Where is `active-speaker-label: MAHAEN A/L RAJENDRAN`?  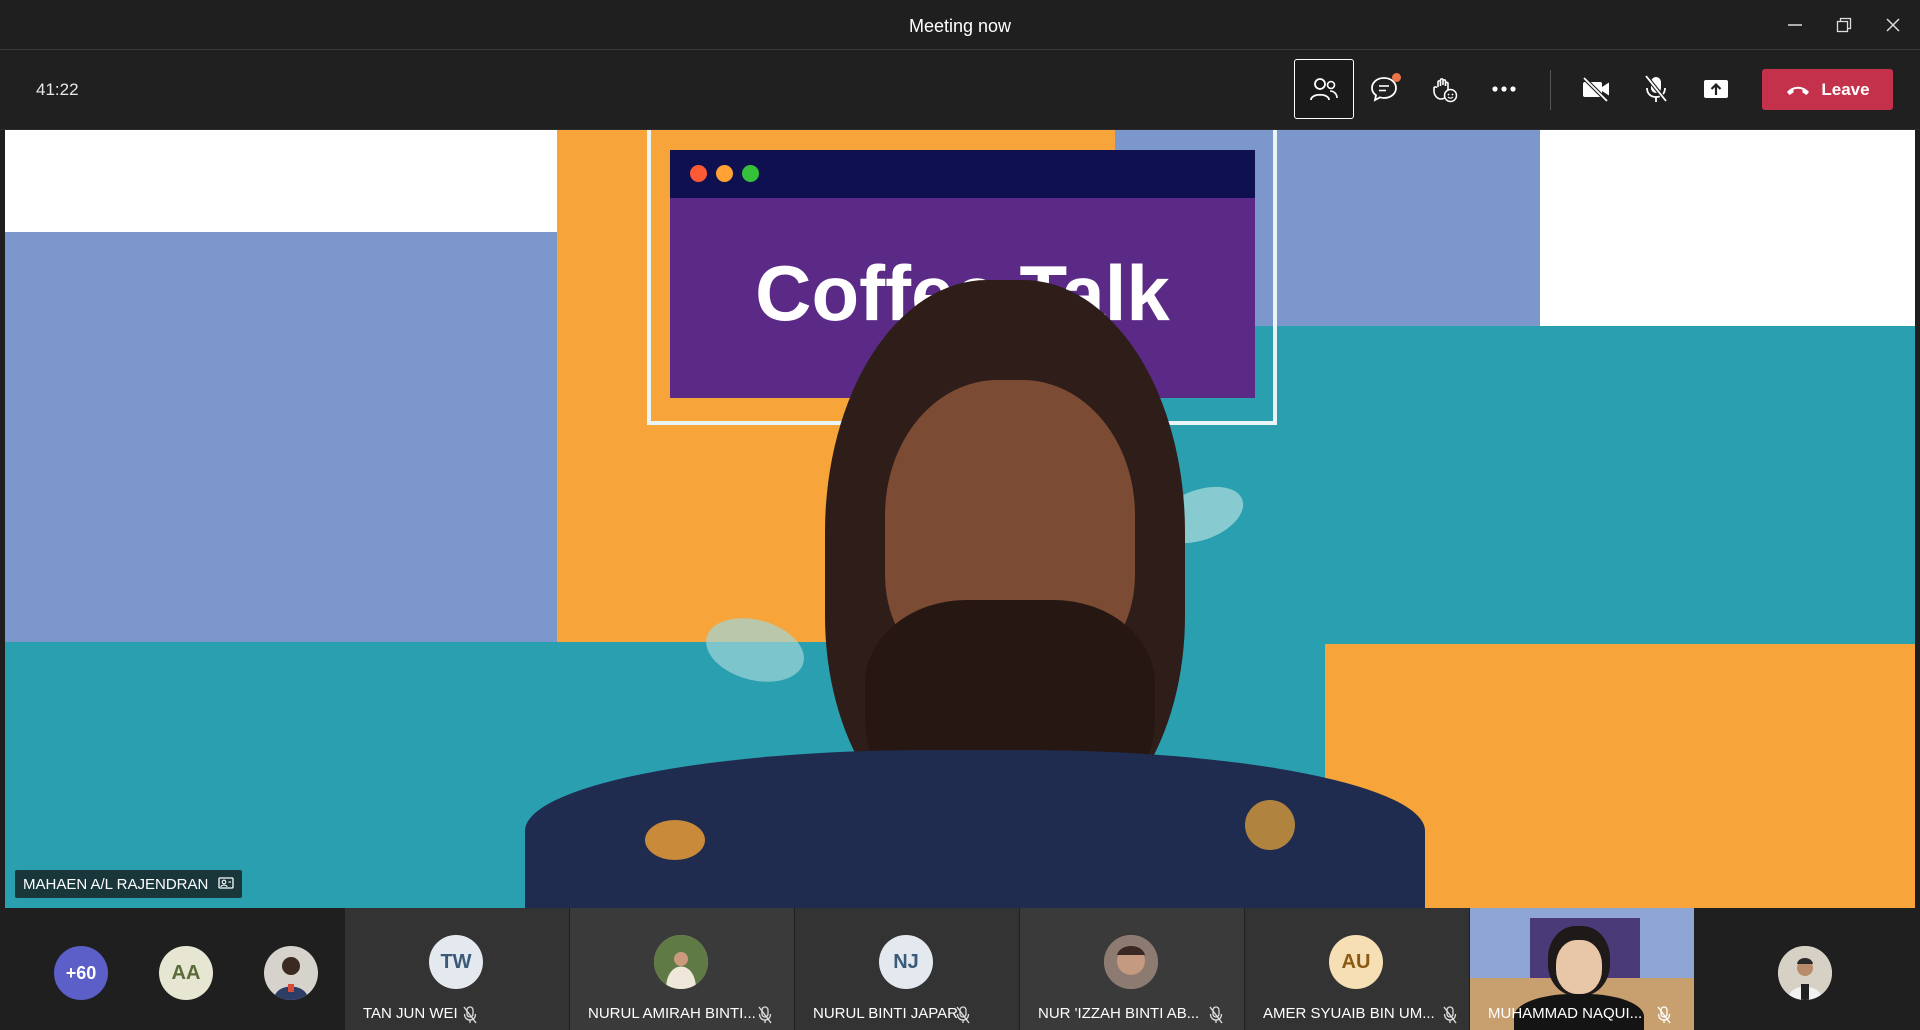 active-speaker-label: MAHAEN A/L RAJENDRAN is located at coordinates (129, 884).